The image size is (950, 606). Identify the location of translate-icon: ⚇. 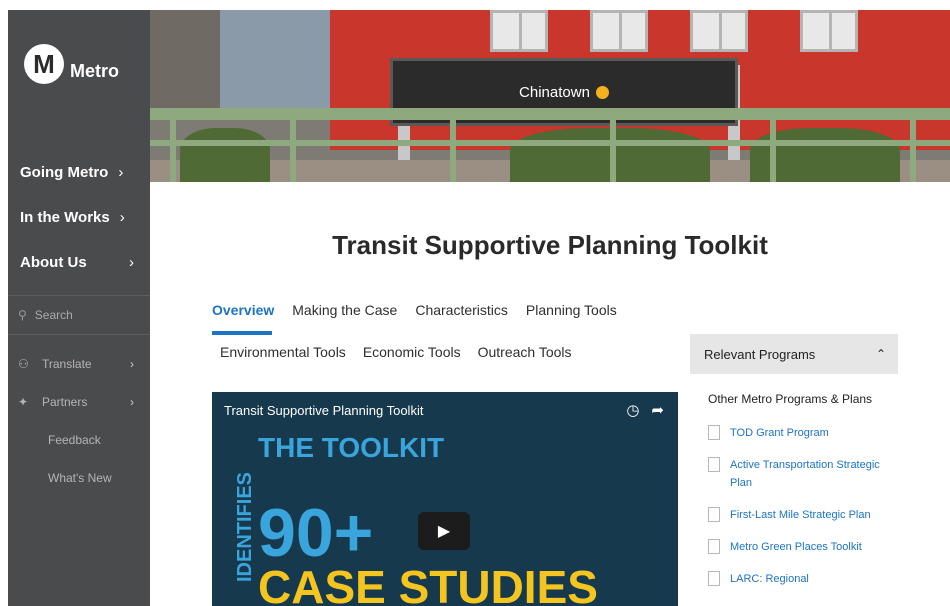
(23, 364).